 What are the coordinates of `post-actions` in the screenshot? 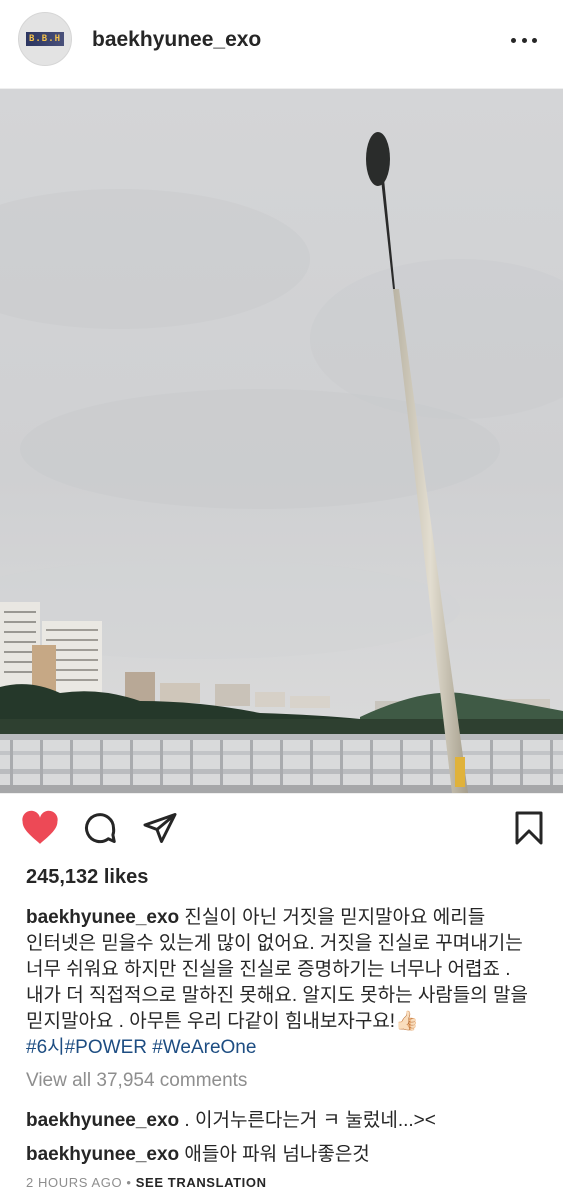 It's located at (281, 829).